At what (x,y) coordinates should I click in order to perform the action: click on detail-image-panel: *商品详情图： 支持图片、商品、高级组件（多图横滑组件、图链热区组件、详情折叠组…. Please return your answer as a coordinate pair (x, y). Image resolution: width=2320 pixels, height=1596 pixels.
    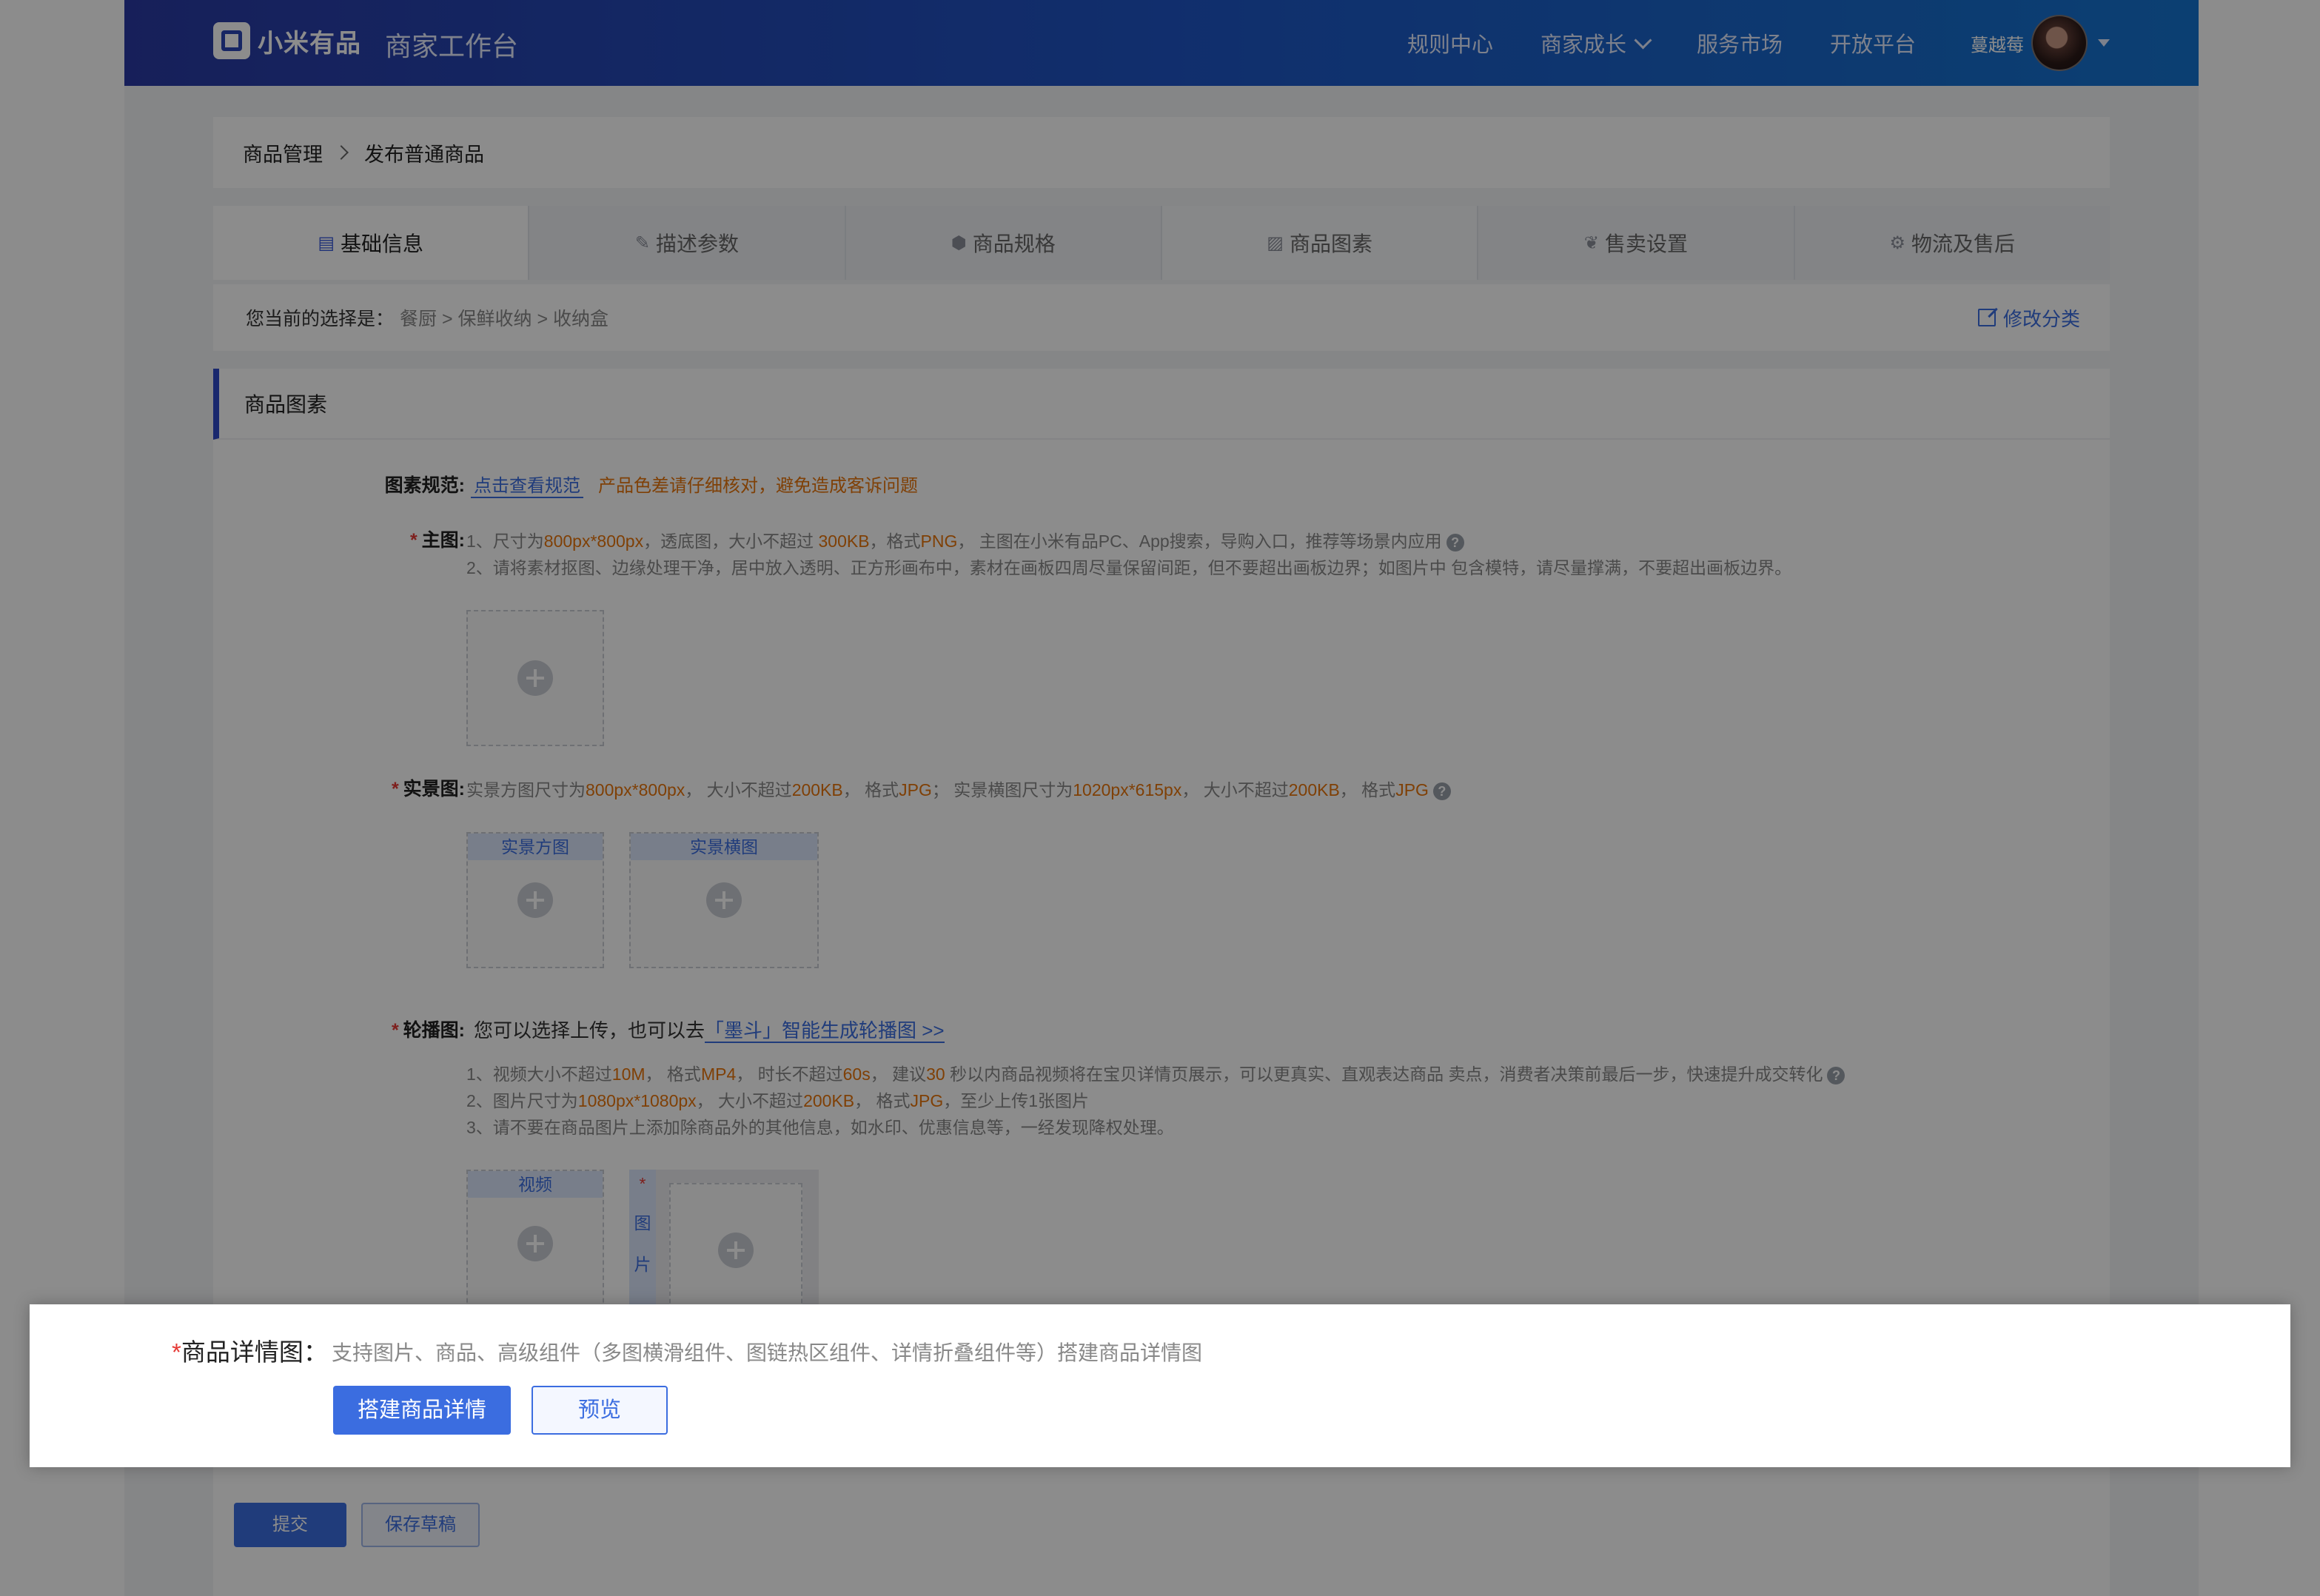
    Looking at the image, I should click on (1160, 1385).